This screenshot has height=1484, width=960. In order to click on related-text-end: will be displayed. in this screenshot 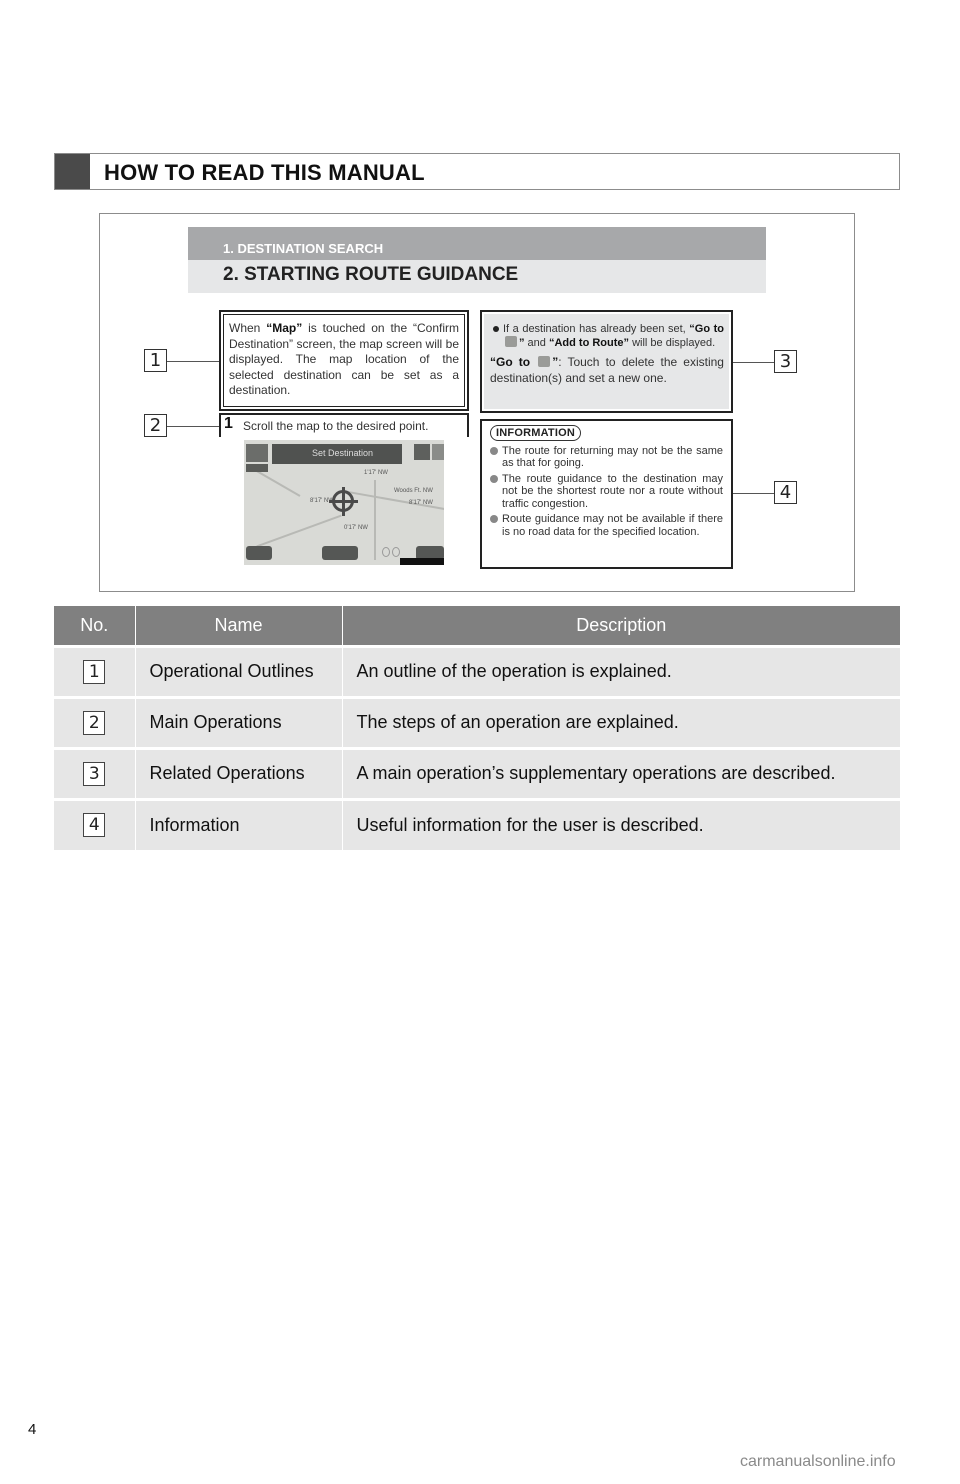, I will do `click(672, 343)`.